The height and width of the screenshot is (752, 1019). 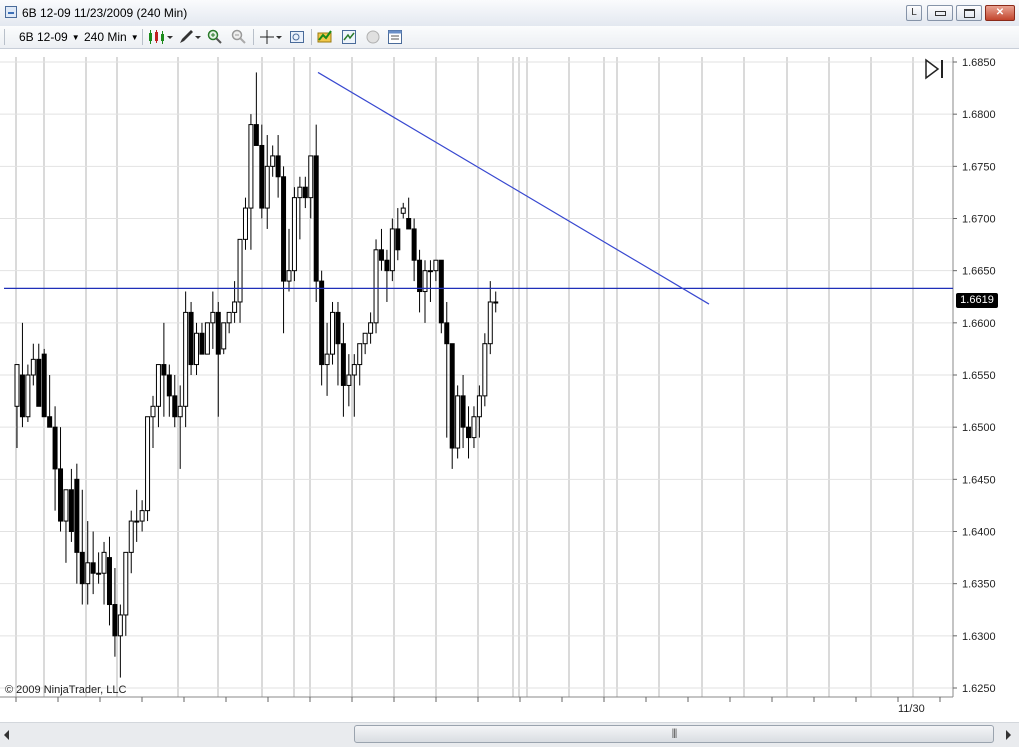 What do you see at coordinates (509, 37) in the screenshot?
I see `chart-toolbar: 6B 12-09 ▼ 240 Min ▼` at bounding box center [509, 37].